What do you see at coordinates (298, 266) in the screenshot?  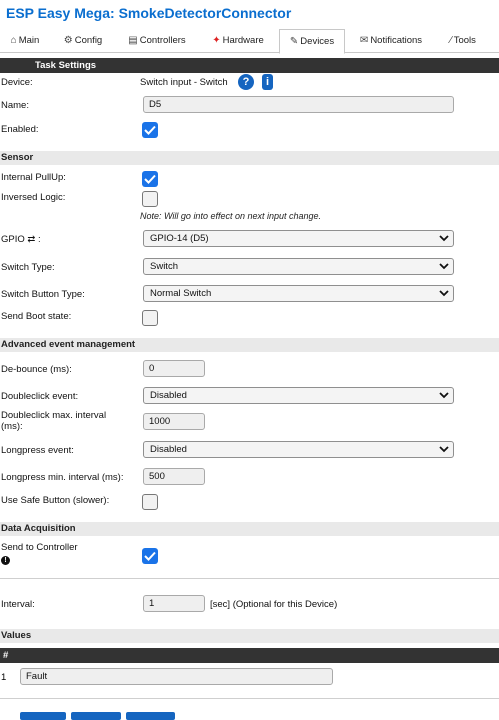 I see `switch-type-select: Switch` at bounding box center [298, 266].